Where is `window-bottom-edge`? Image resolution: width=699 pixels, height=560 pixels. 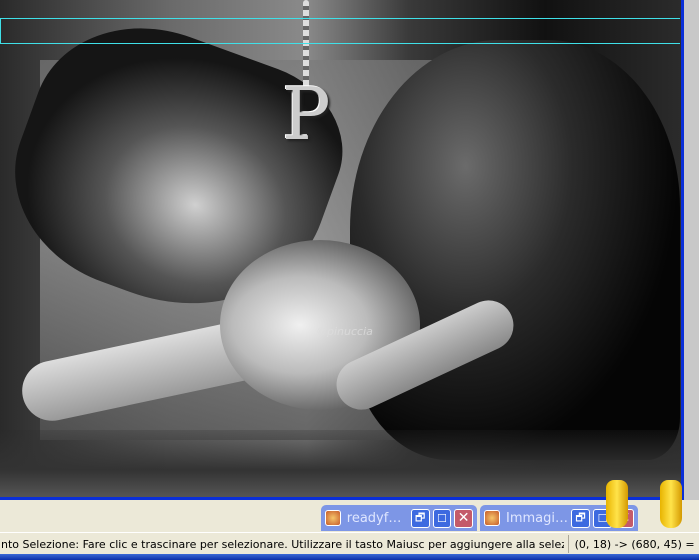 window-bottom-edge is located at coordinates (349, 557).